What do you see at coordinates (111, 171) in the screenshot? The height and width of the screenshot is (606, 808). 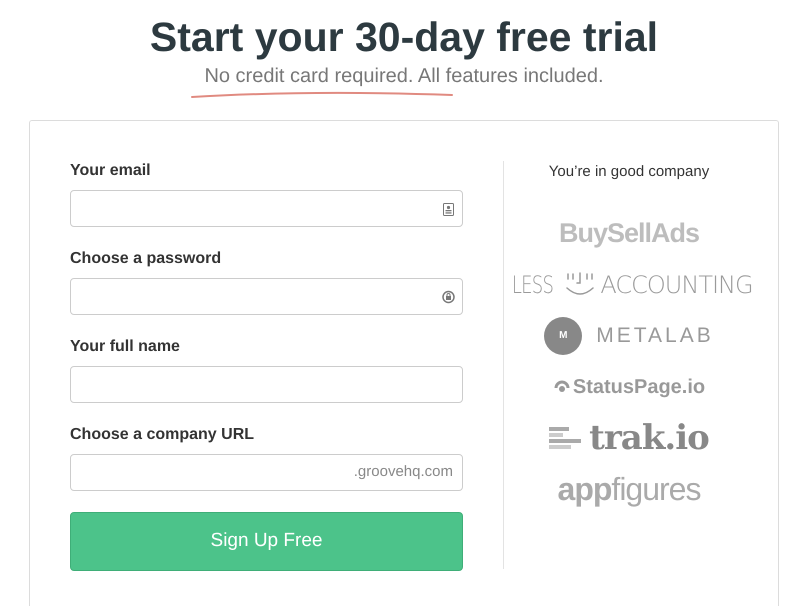 I see `field-label: Your email` at bounding box center [111, 171].